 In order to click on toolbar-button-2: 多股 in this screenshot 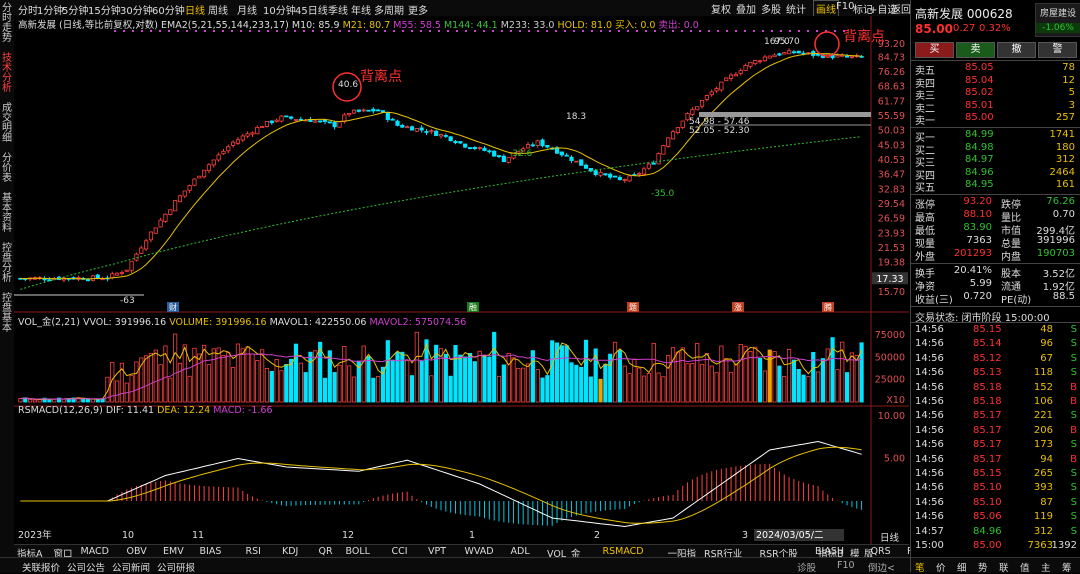, I will do `click(771, 8)`.